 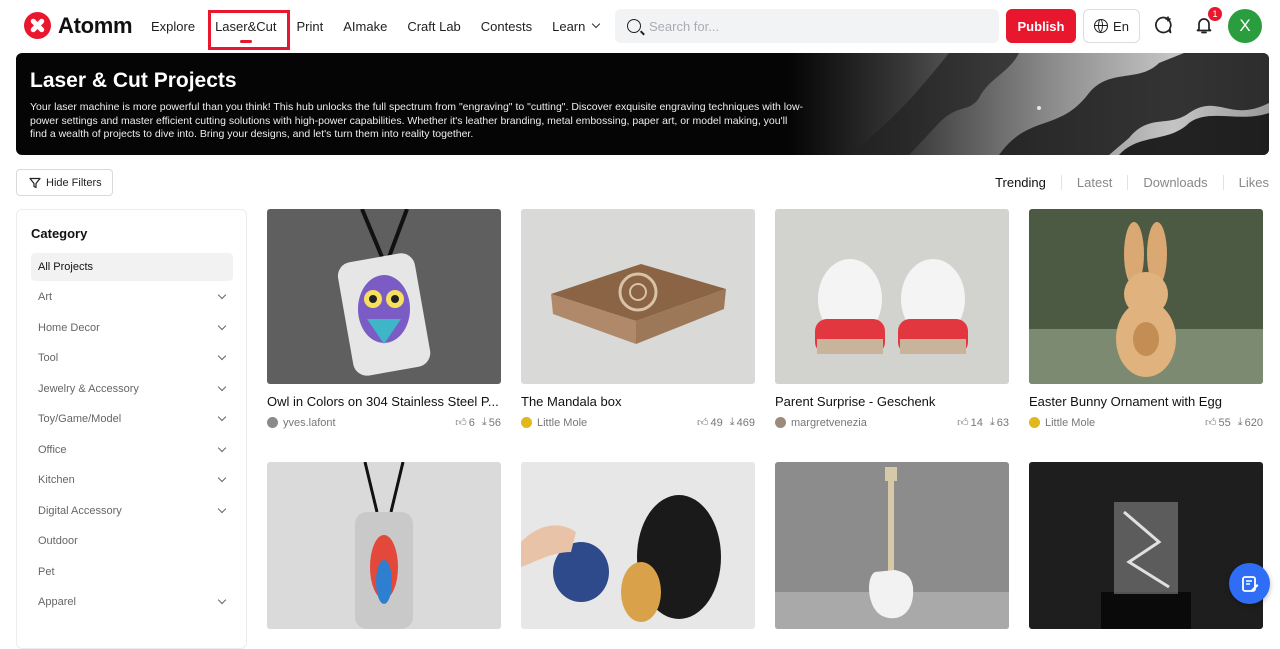 What do you see at coordinates (132, 480) in the screenshot?
I see `category-kitchen: Kitchen` at bounding box center [132, 480].